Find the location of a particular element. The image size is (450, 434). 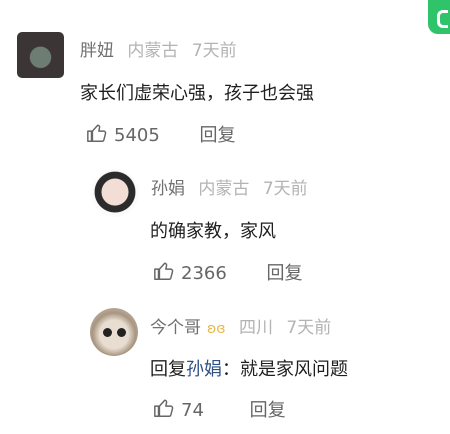

region-label: 四川 is located at coordinates (256, 328).